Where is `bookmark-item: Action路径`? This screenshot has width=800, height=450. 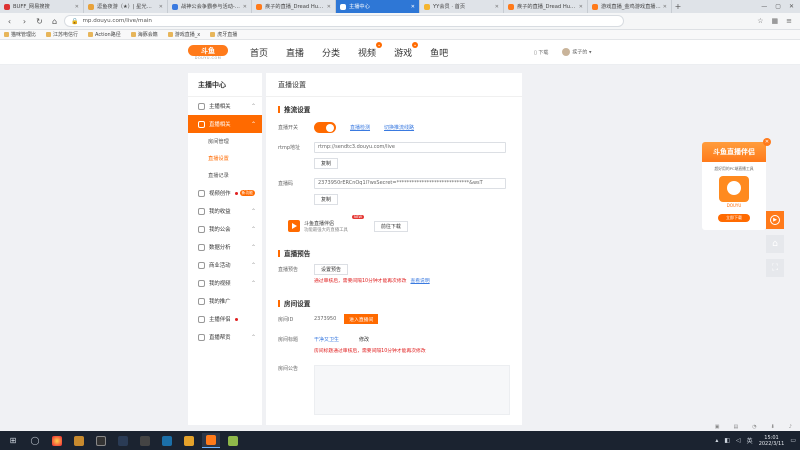 bookmark-item: Action路径 is located at coordinates (104, 34).